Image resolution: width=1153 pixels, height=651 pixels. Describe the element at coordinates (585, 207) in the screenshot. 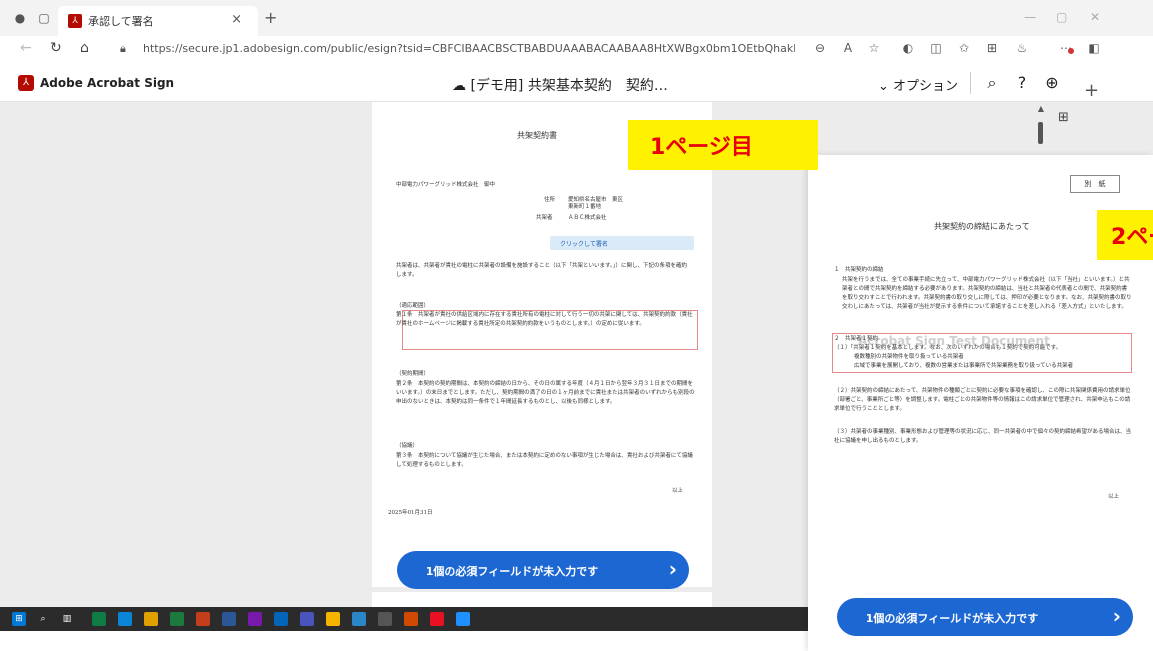

I see `page1-address-value2: 東新町１番地` at that location.